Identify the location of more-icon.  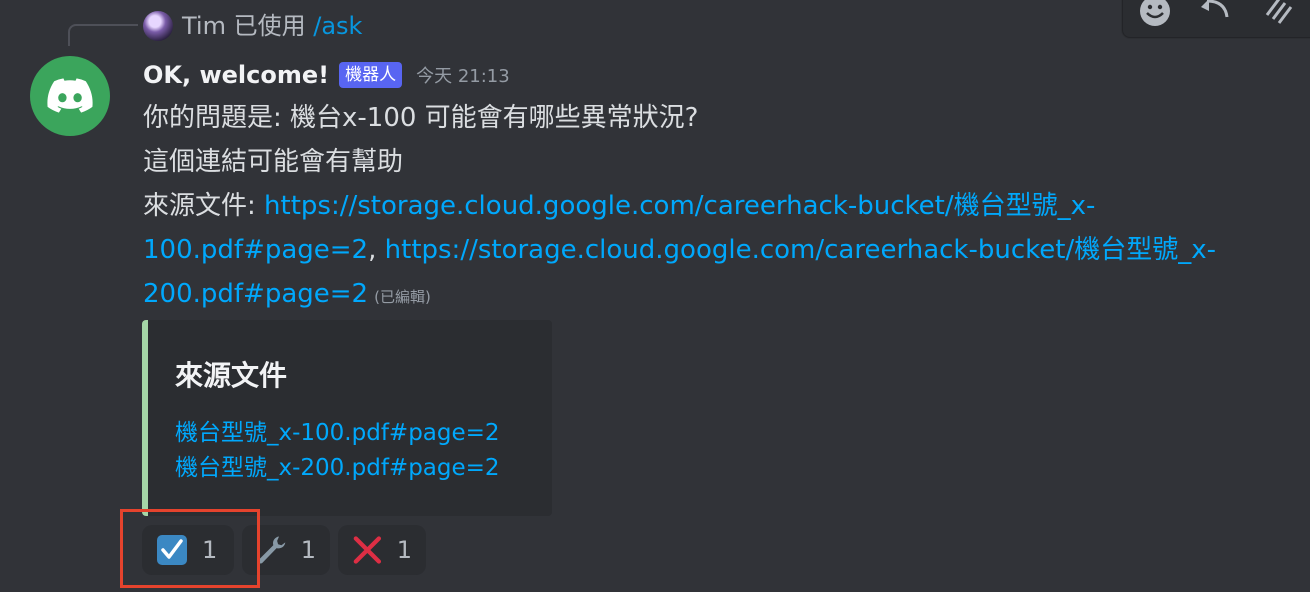
(1279, 16).